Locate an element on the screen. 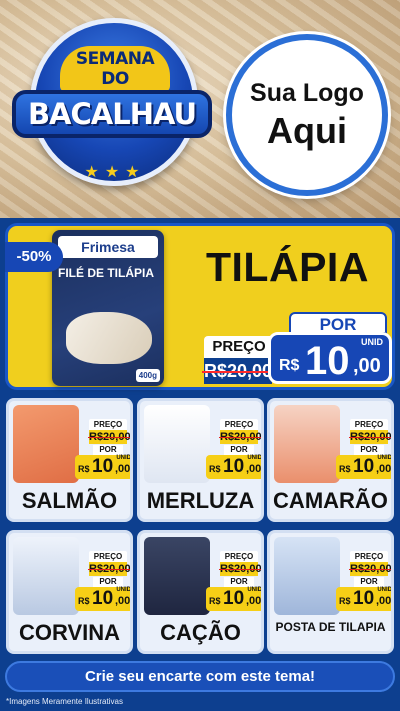  disclaimer-text: *Imagens Meramente Ilustrativas is located at coordinates (64, 701).